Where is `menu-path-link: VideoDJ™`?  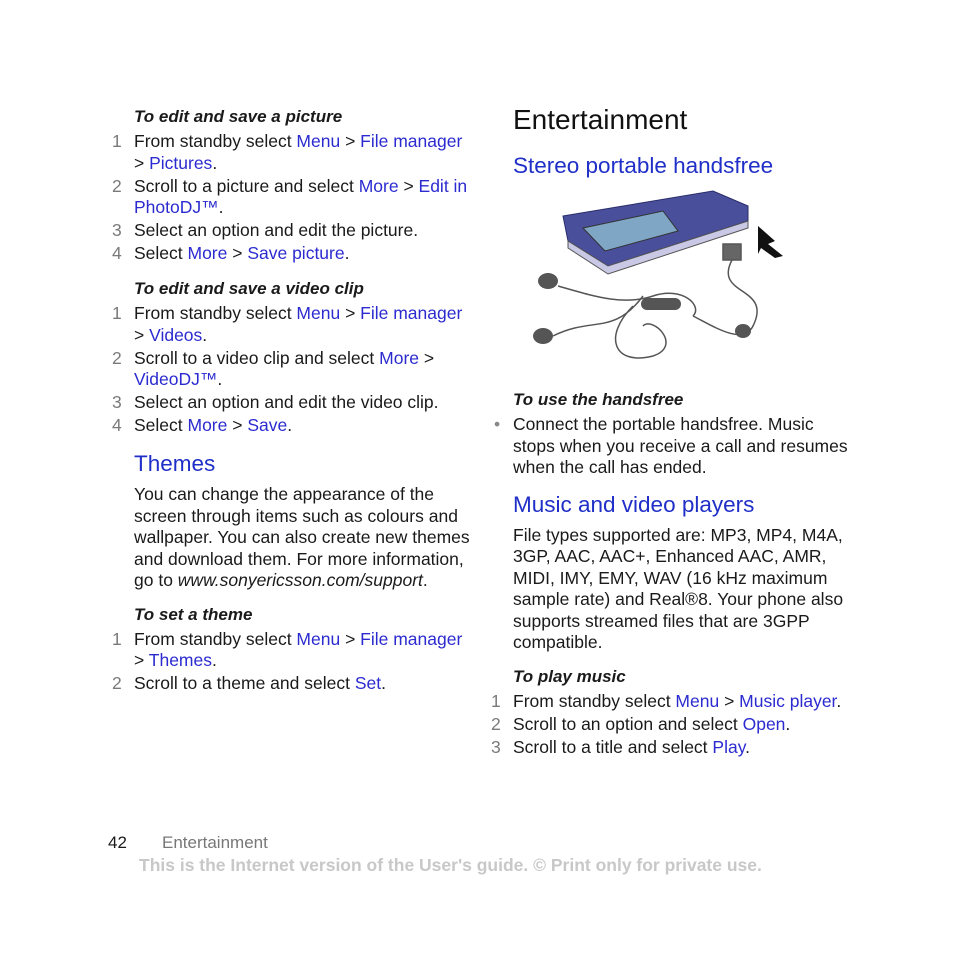
menu-path-link: VideoDJ™ is located at coordinates (176, 379).